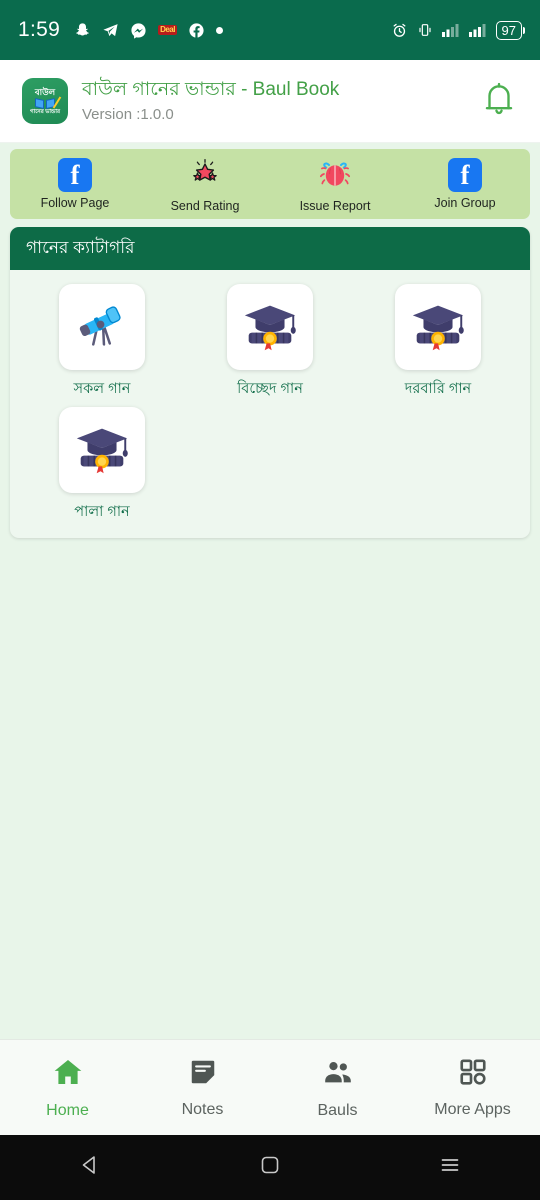  What do you see at coordinates (196, 30) in the screenshot?
I see `facebook-icon` at bounding box center [196, 30].